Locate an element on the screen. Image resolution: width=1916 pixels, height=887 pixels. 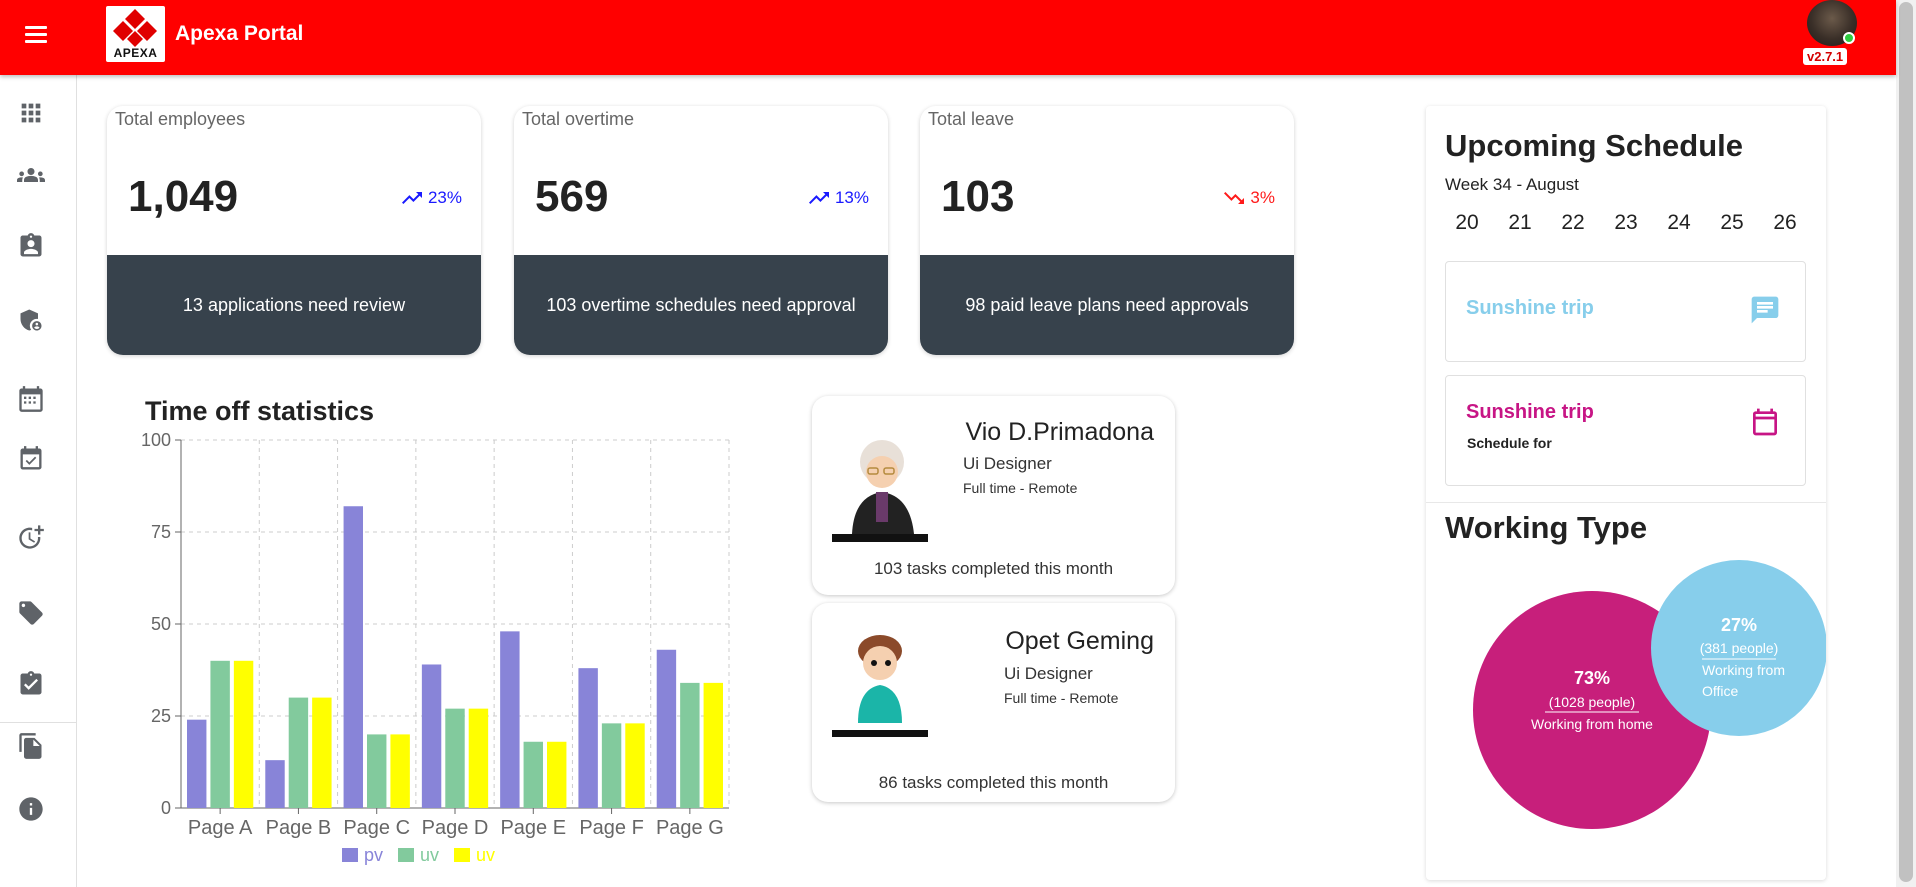
online-status-dot is located at coordinates (1849, 38).